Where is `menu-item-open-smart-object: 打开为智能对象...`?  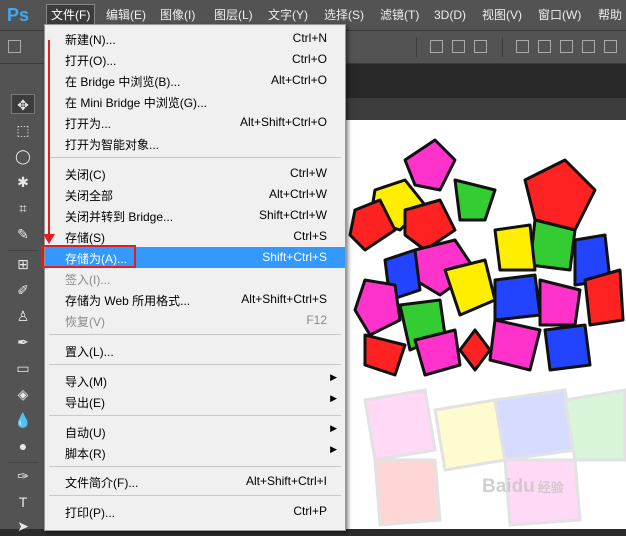
menu-item-open-smart-object: 打开为智能对象... is located at coordinates (195, 143).